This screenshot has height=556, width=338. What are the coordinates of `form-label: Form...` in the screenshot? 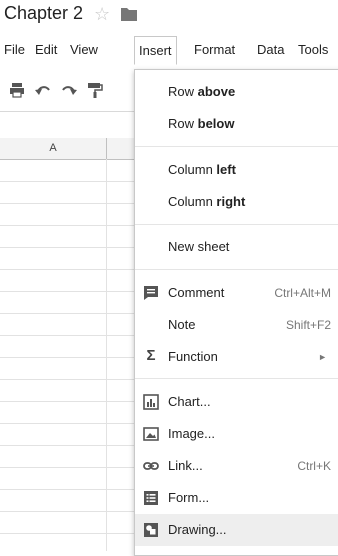 It's located at (189, 497).